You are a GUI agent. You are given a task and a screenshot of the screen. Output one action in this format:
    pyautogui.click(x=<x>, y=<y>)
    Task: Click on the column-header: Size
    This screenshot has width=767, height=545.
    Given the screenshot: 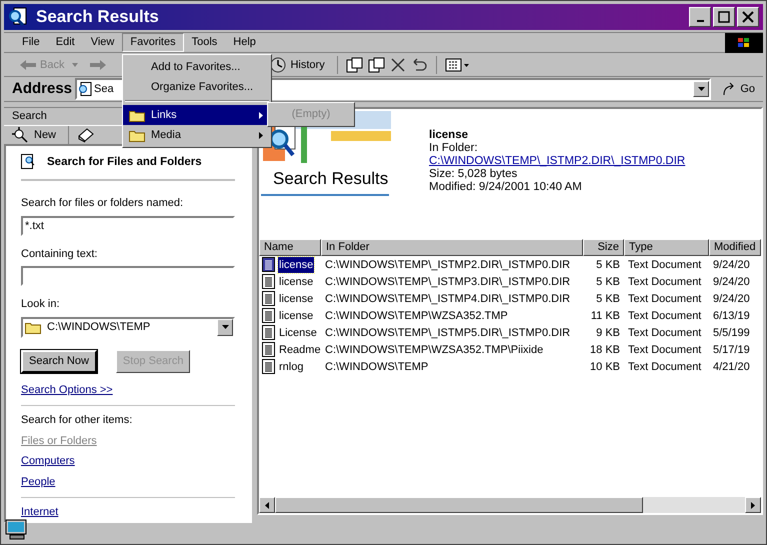 What is the action you would take?
    pyautogui.click(x=603, y=247)
    